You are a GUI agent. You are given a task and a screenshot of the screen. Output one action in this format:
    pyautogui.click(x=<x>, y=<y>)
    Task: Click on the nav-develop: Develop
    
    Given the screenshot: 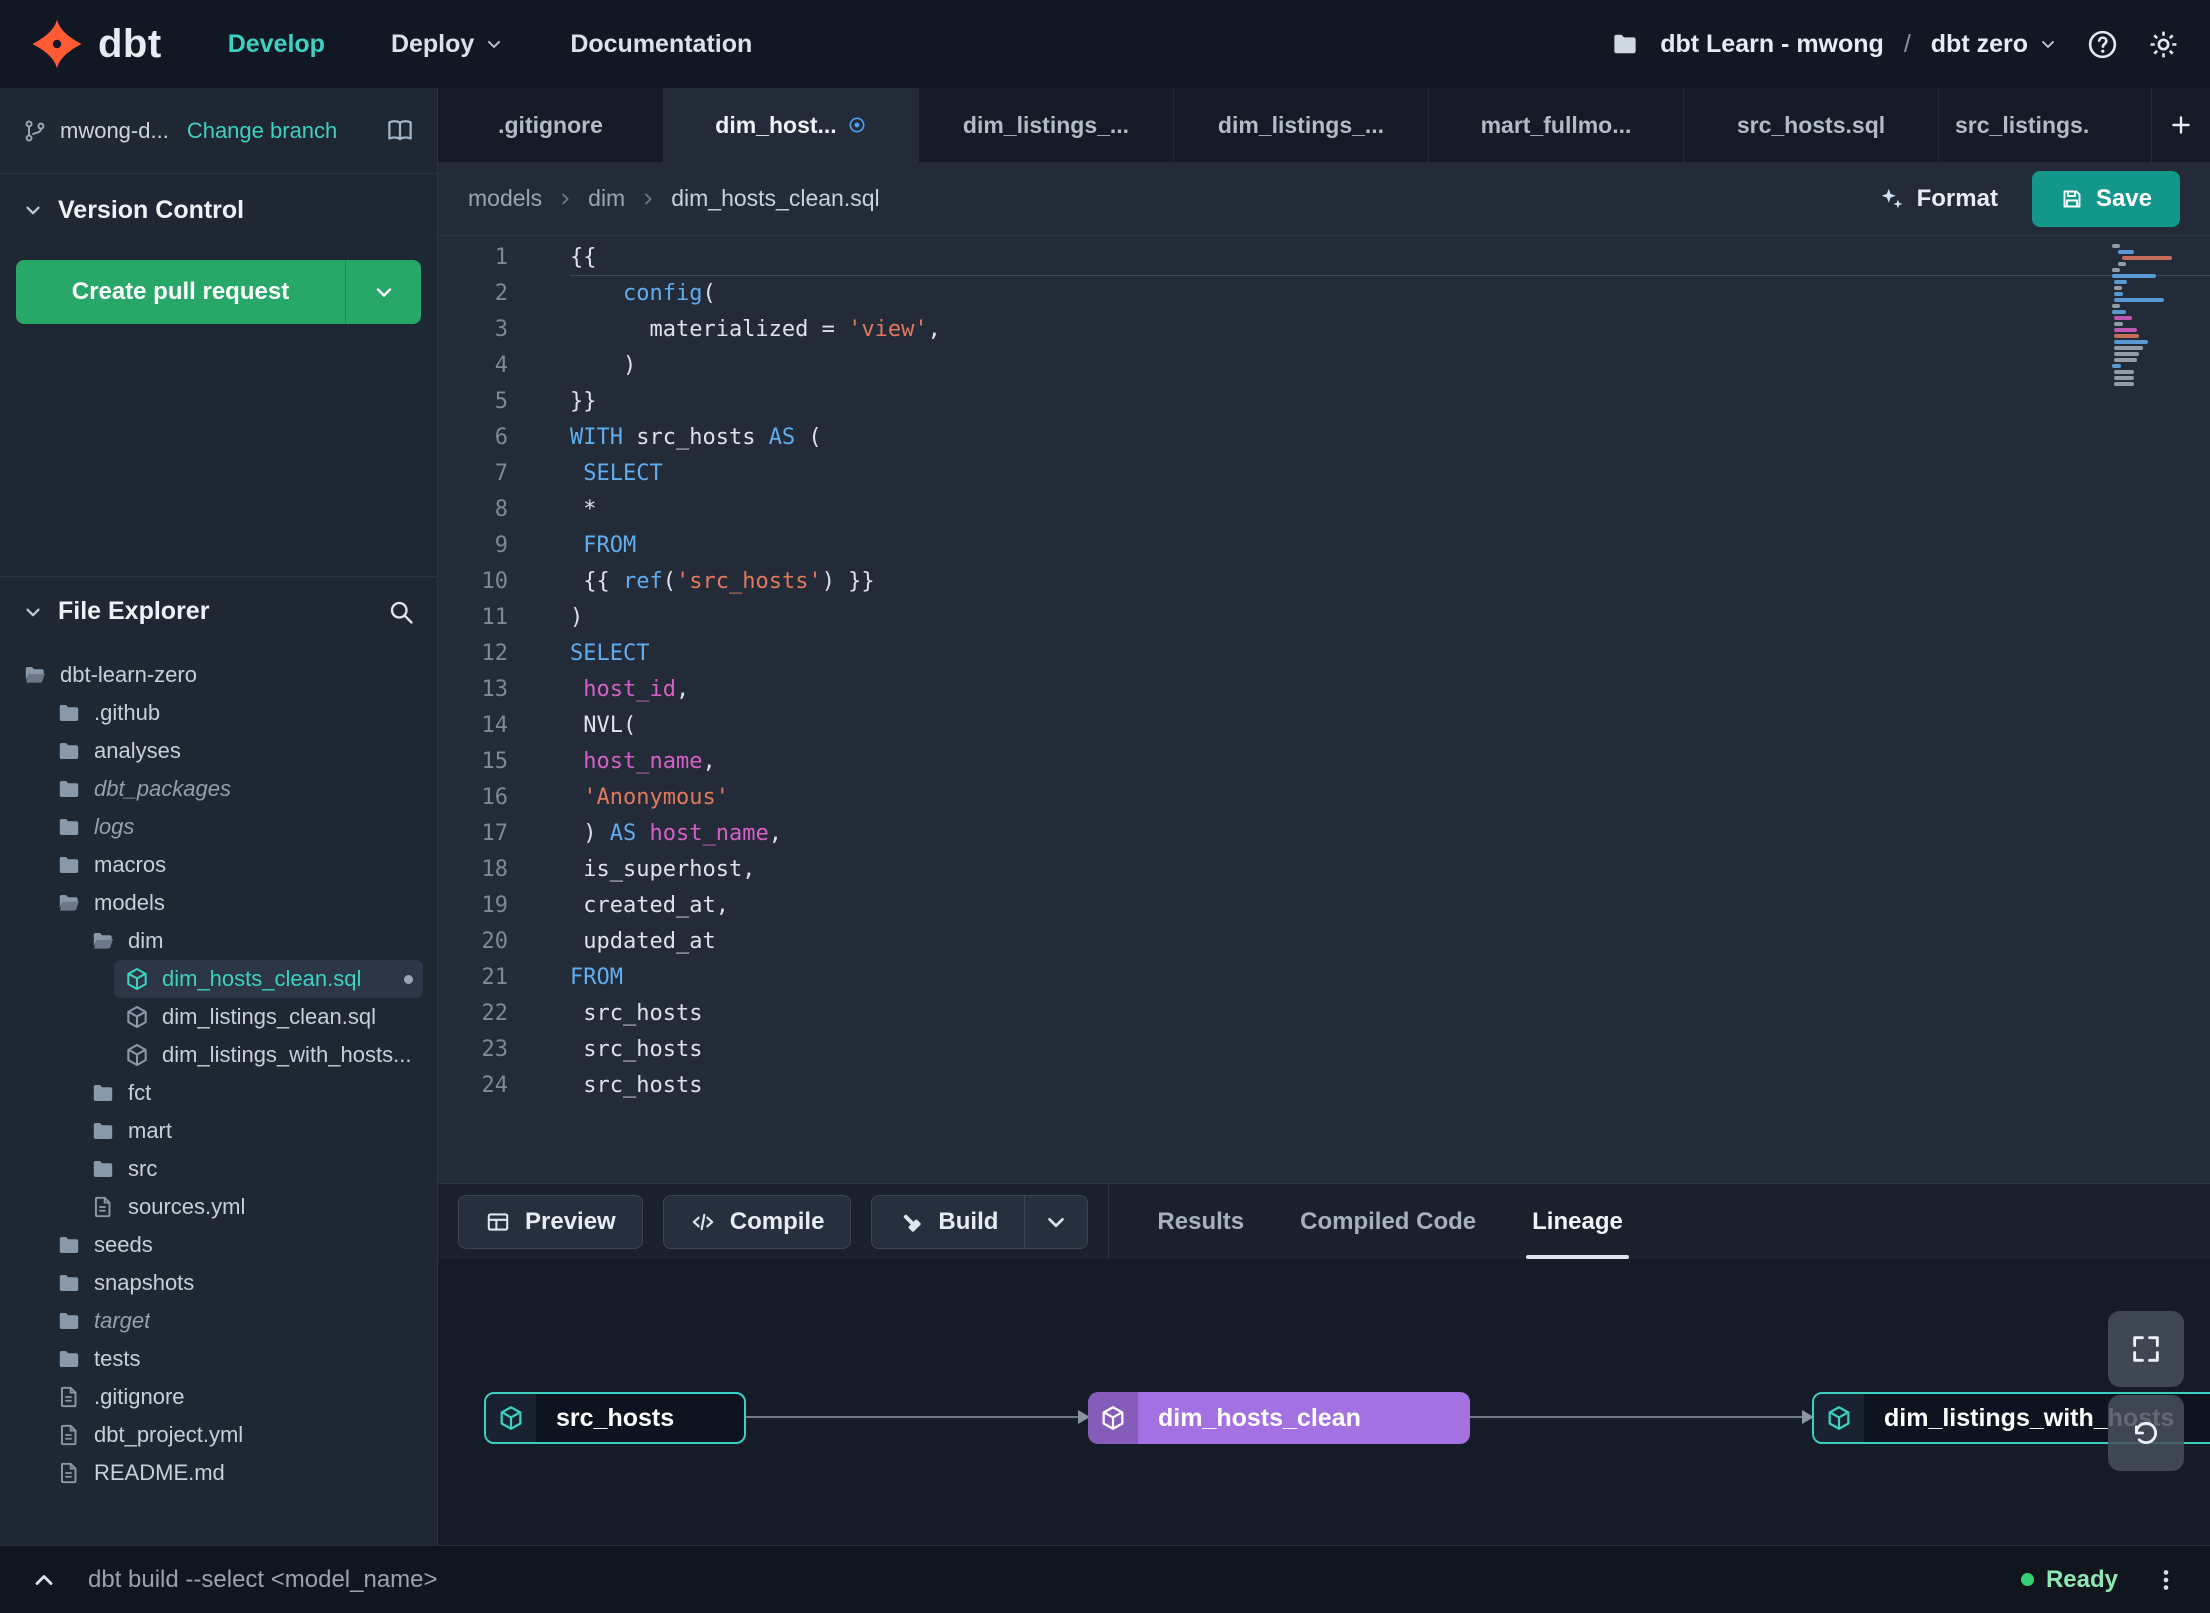 What is the action you would take?
    pyautogui.click(x=276, y=44)
    